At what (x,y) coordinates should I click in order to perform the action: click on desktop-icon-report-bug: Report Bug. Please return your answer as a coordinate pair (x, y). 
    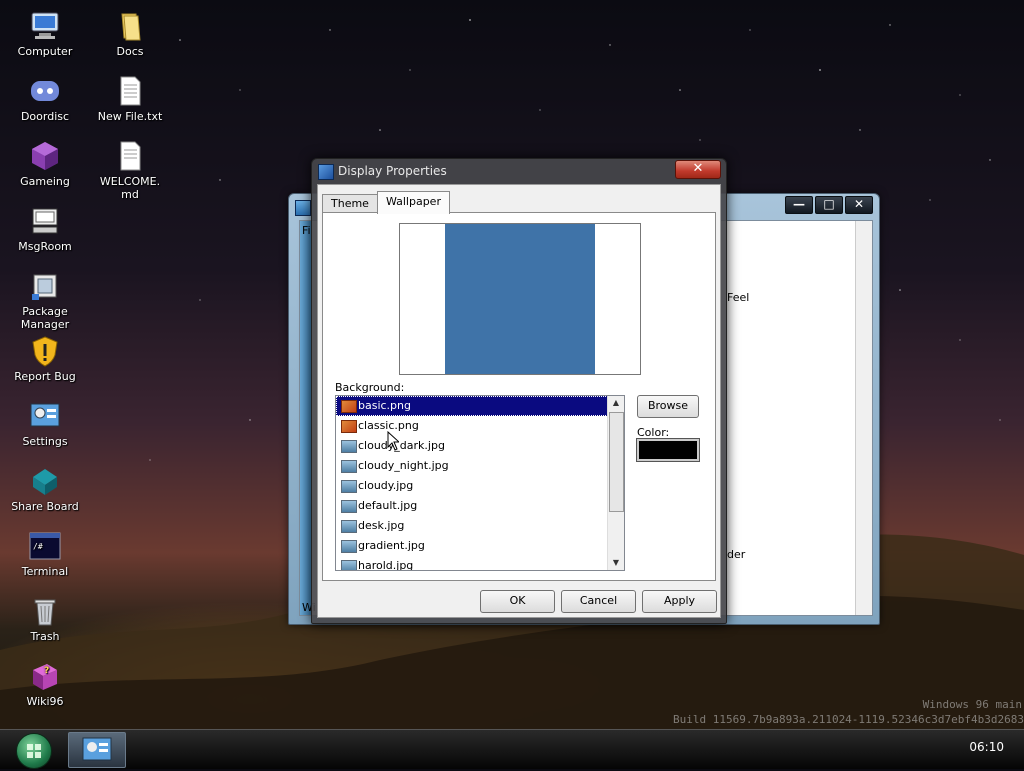
    Looking at the image, I should click on (45, 359).